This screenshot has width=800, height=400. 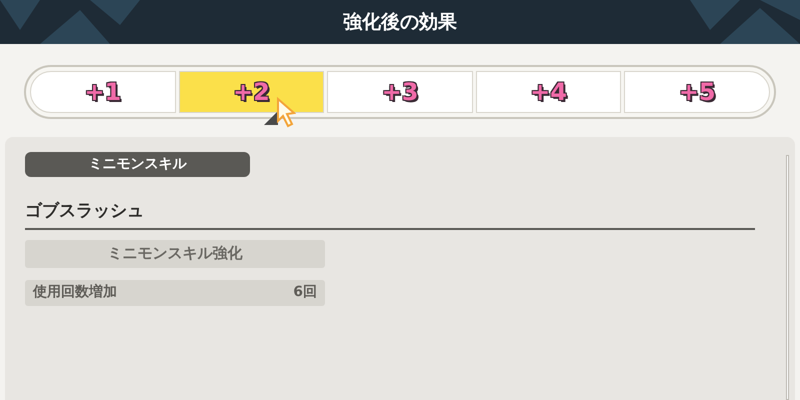 What do you see at coordinates (175, 254) in the screenshot?
I see `section-title: ミニモンスキル強化` at bounding box center [175, 254].